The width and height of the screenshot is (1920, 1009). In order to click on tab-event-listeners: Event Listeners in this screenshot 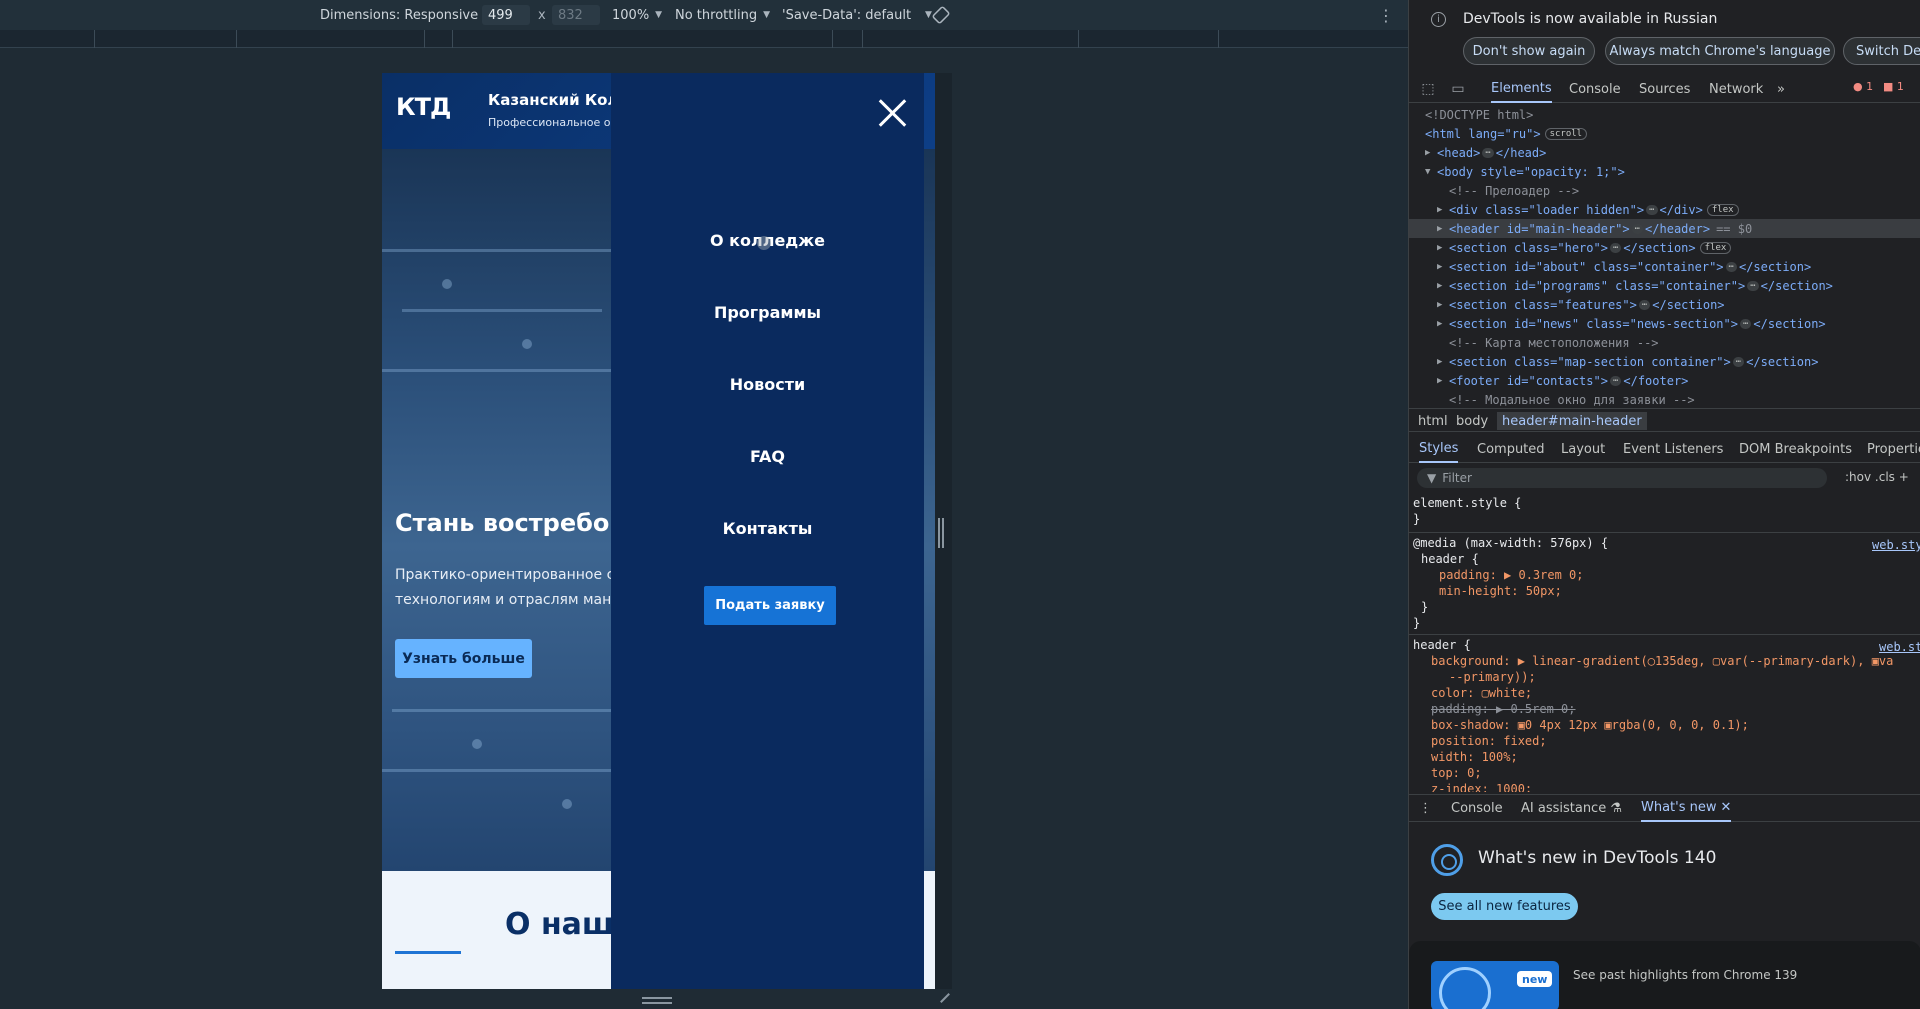, I will do `click(1673, 449)`.